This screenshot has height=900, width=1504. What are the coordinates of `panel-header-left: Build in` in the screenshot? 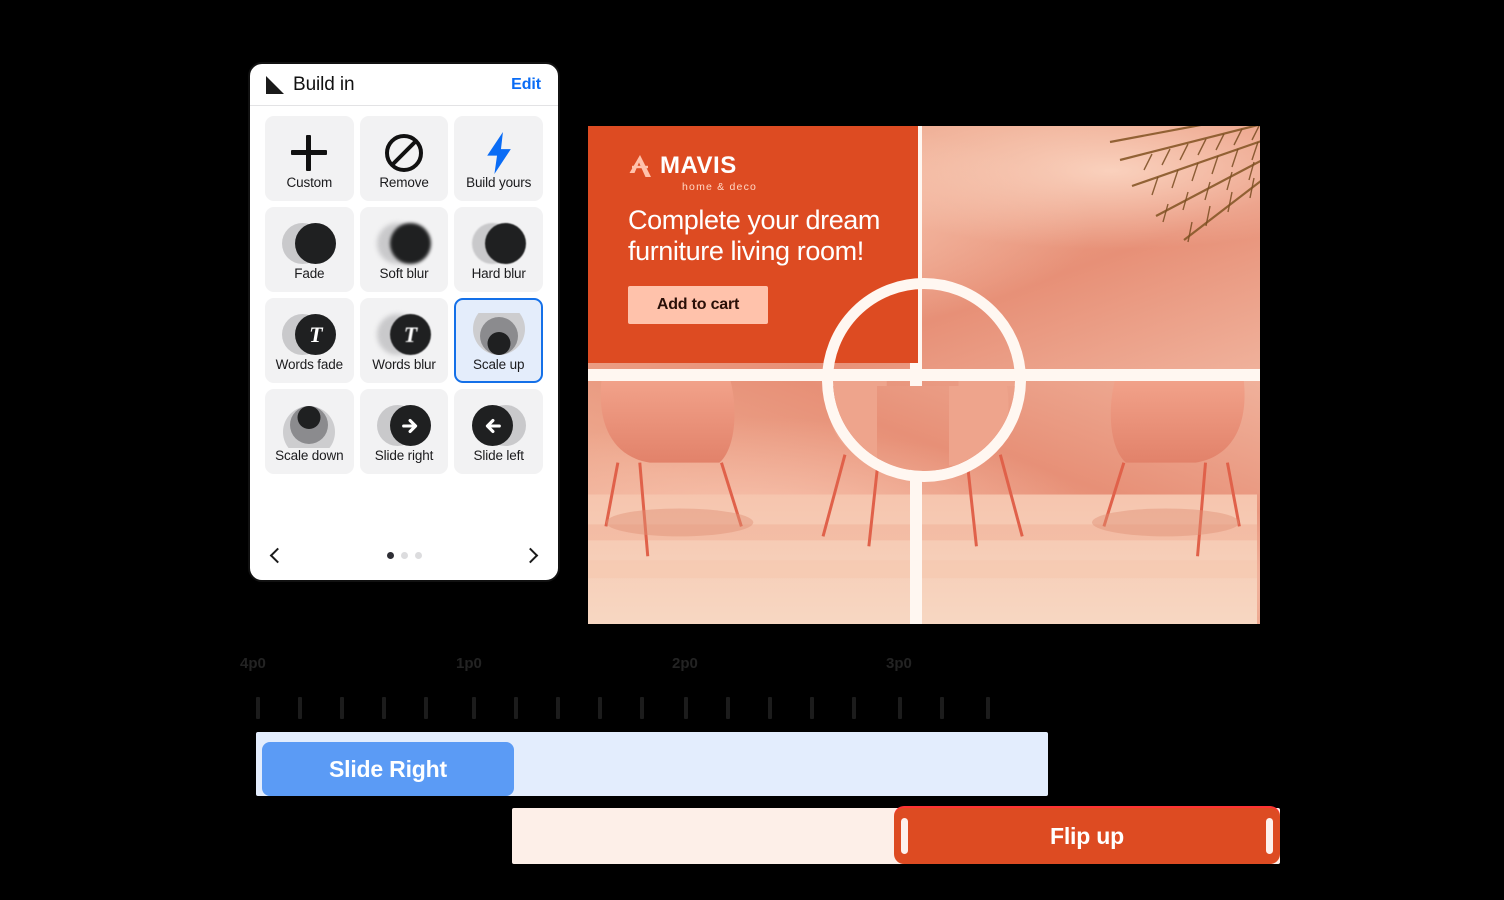 It's located at (310, 84).